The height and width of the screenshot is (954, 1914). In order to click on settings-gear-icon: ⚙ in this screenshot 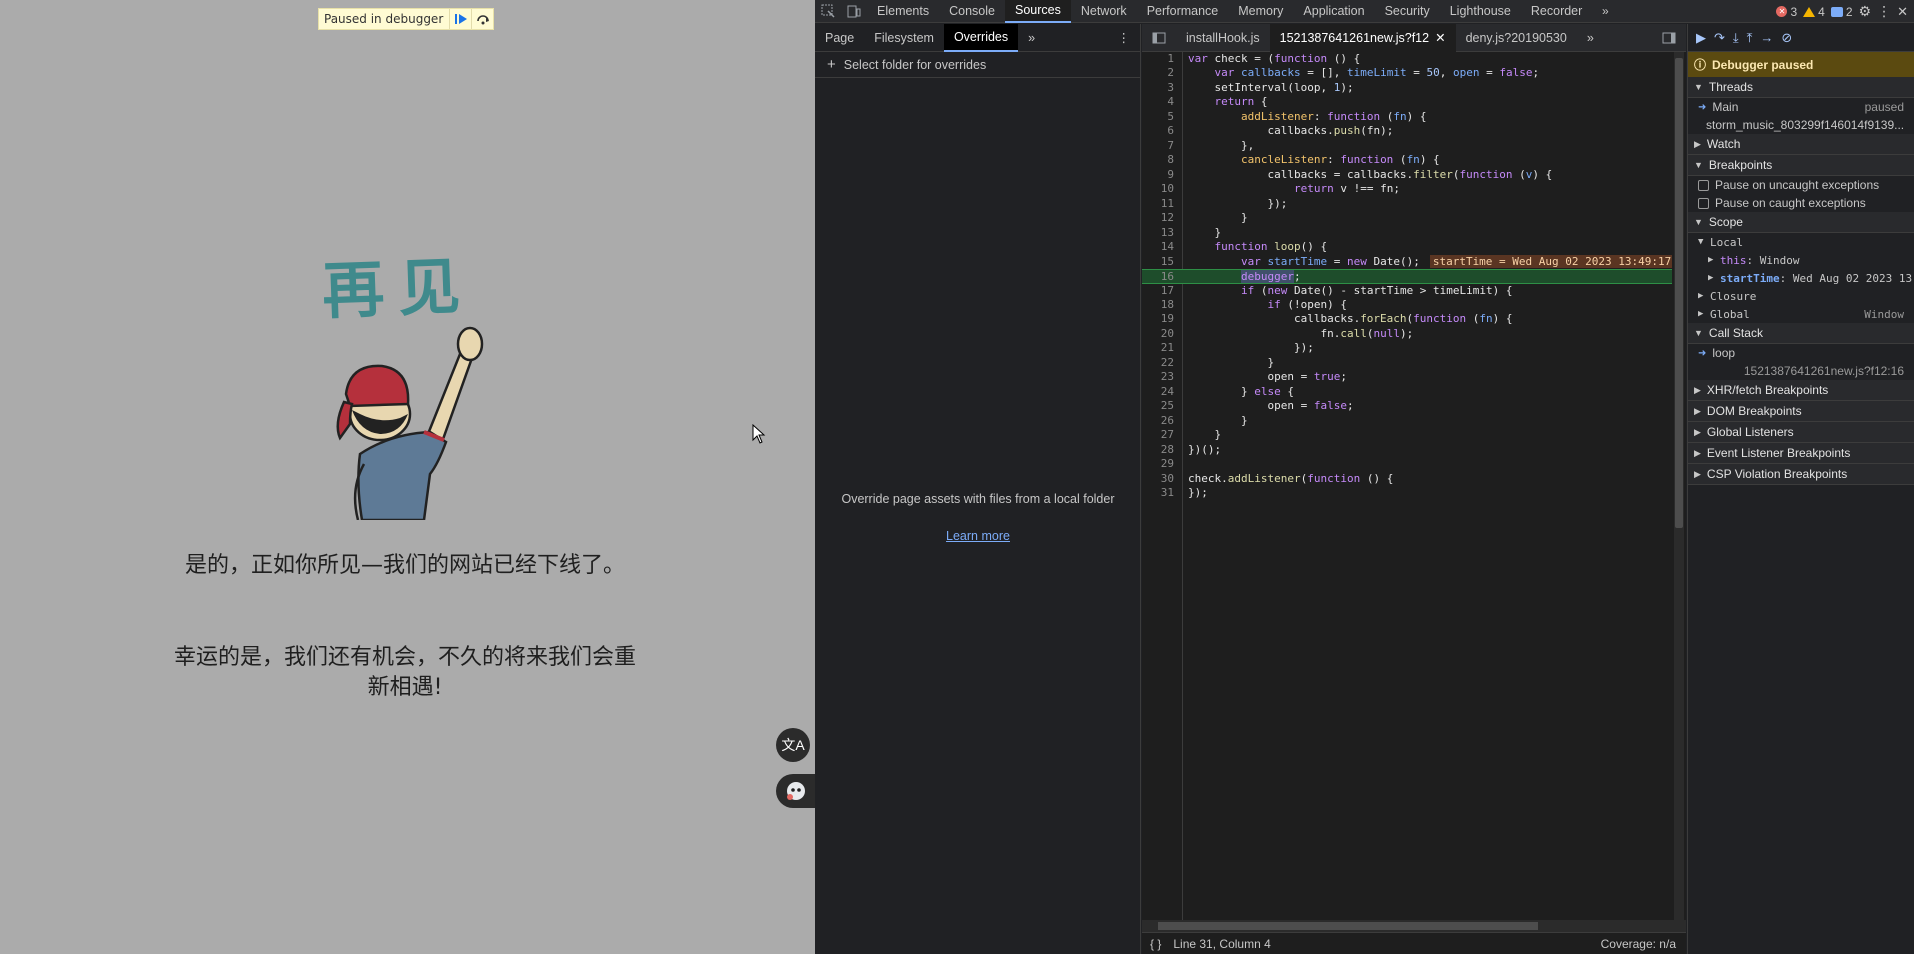, I will do `click(1865, 11)`.